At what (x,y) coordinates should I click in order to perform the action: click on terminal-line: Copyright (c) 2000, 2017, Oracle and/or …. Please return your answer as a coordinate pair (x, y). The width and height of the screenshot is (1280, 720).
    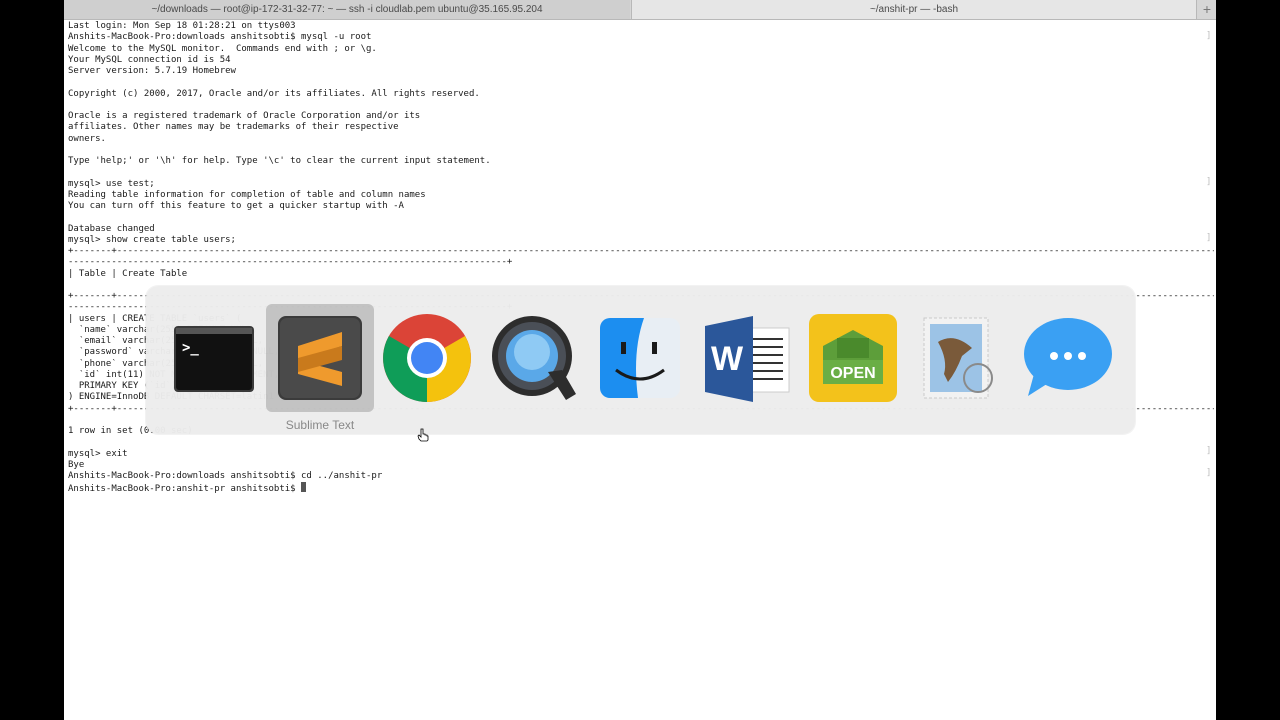
    Looking at the image, I should click on (274, 93).